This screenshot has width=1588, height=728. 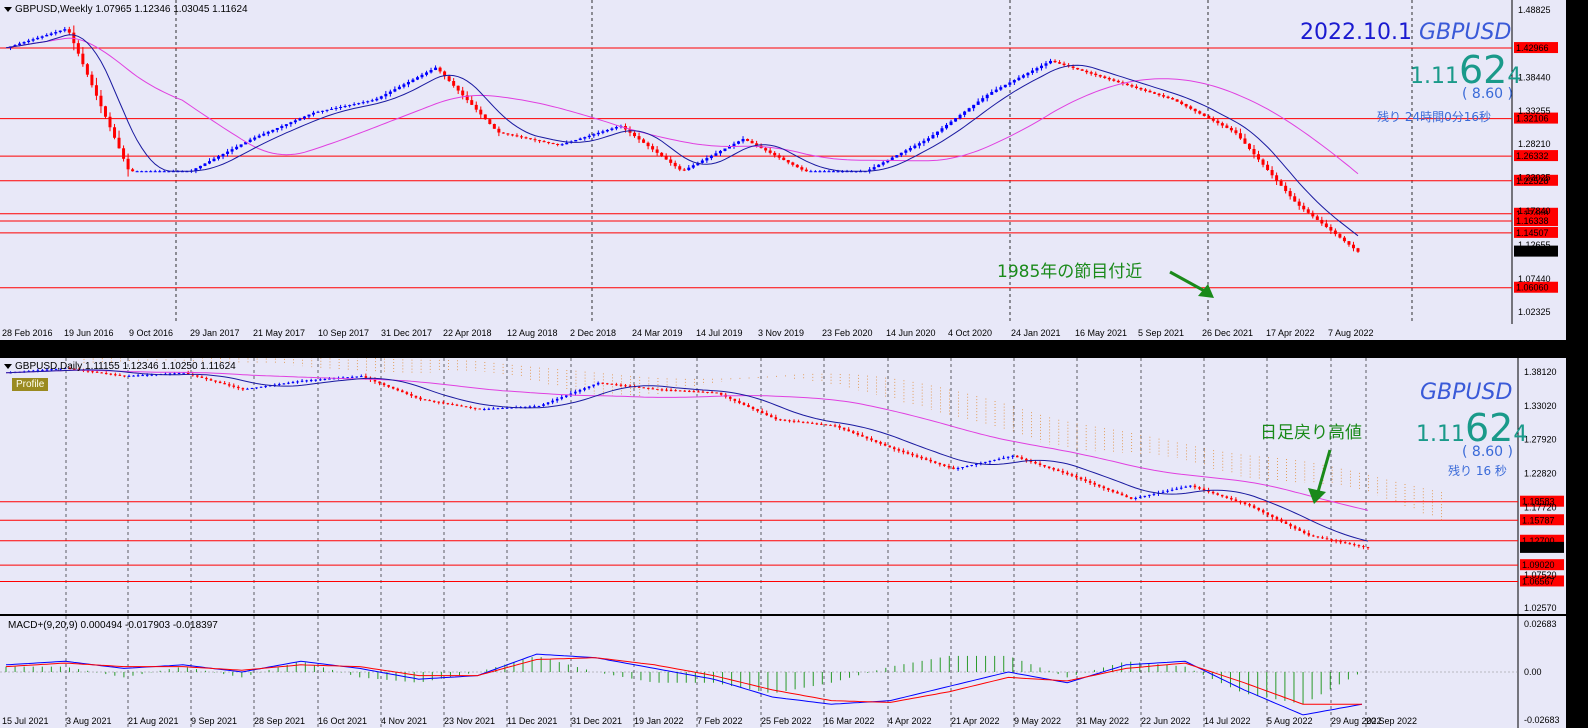 What do you see at coordinates (1540, 372) in the screenshot?
I see `daily-y-tick: 1.38120` at bounding box center [1540, 372].